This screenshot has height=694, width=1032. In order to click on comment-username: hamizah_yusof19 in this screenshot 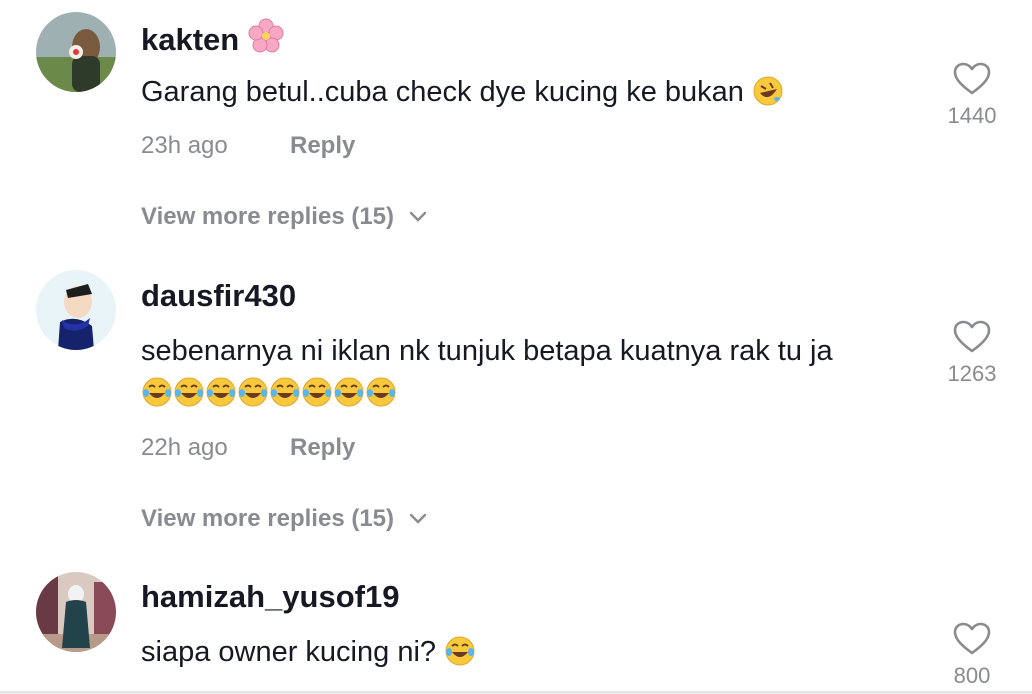, I will do `click(270, 597)`.